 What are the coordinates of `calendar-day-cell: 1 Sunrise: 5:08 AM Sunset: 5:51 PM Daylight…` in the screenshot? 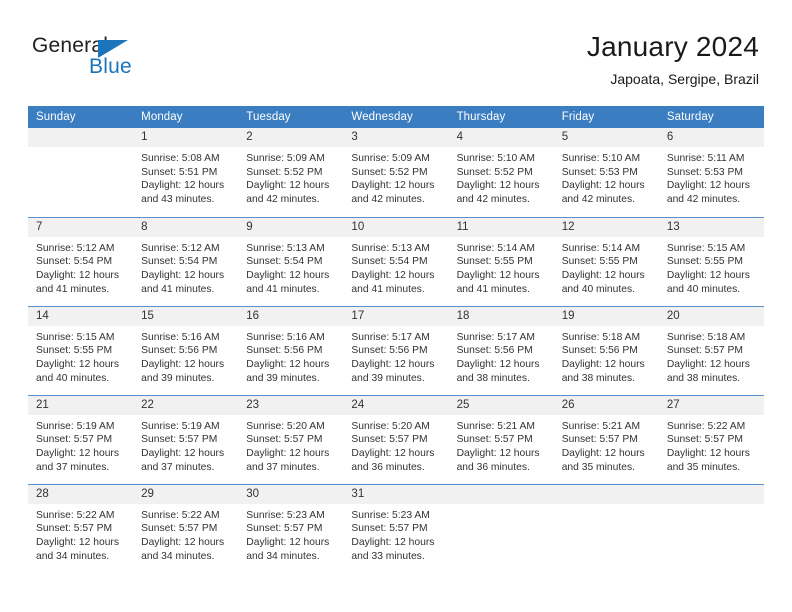 It's located at (186, 172).